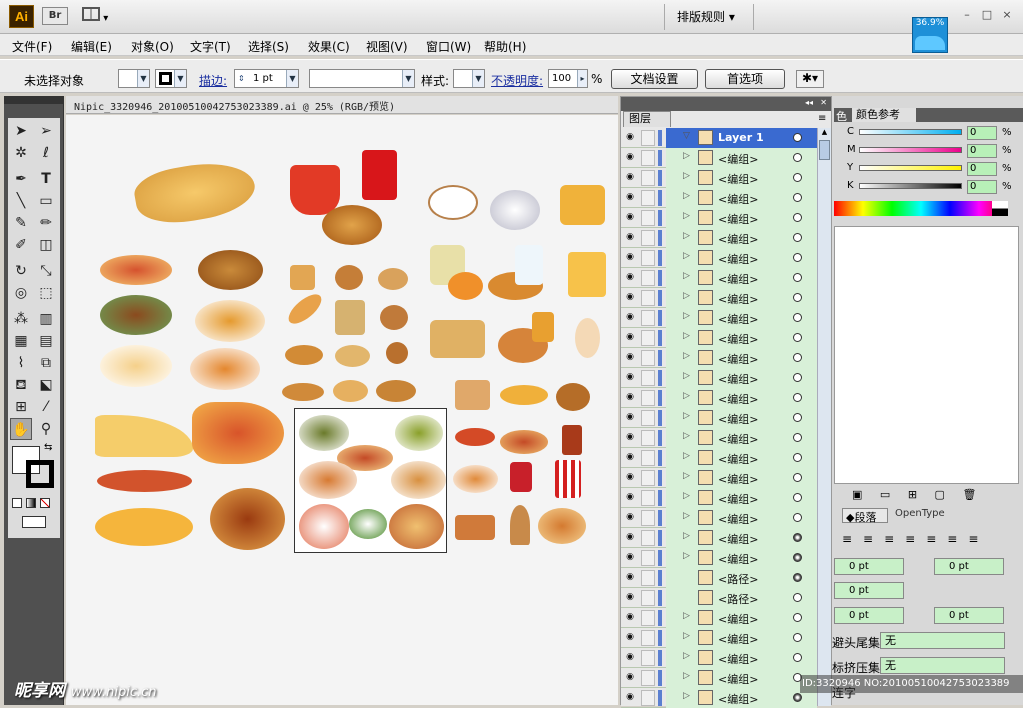 This screenshot has height=708, width=1023. Describe the element at coordinates (241, 78) in the screenshot. I see `stepper-icon: ⇕` at that location.